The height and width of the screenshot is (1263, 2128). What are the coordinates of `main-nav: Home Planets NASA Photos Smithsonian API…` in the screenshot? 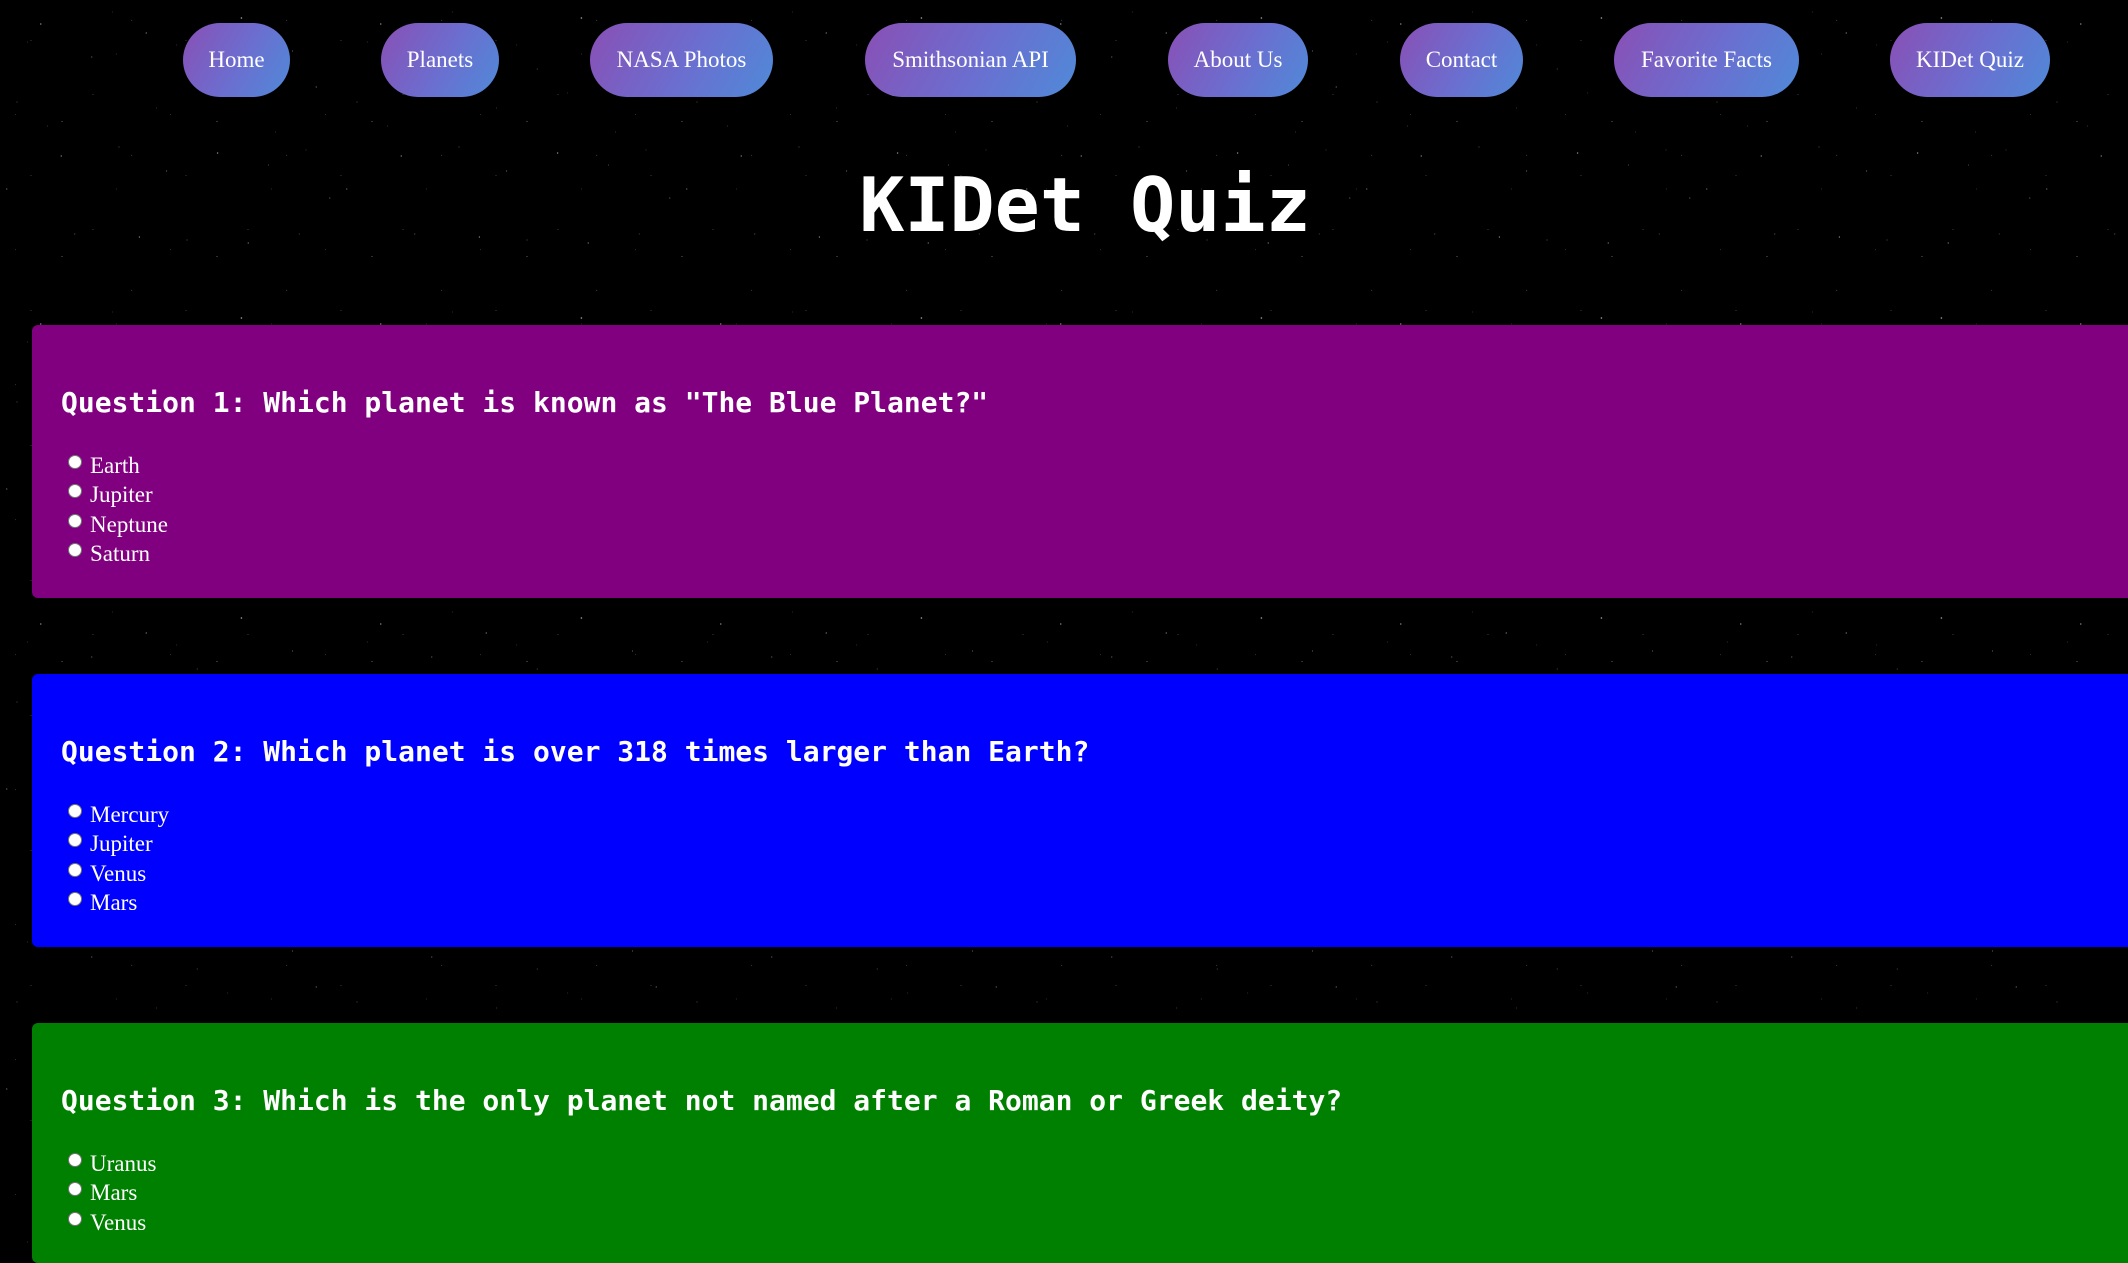 It's located at (1064, 60).